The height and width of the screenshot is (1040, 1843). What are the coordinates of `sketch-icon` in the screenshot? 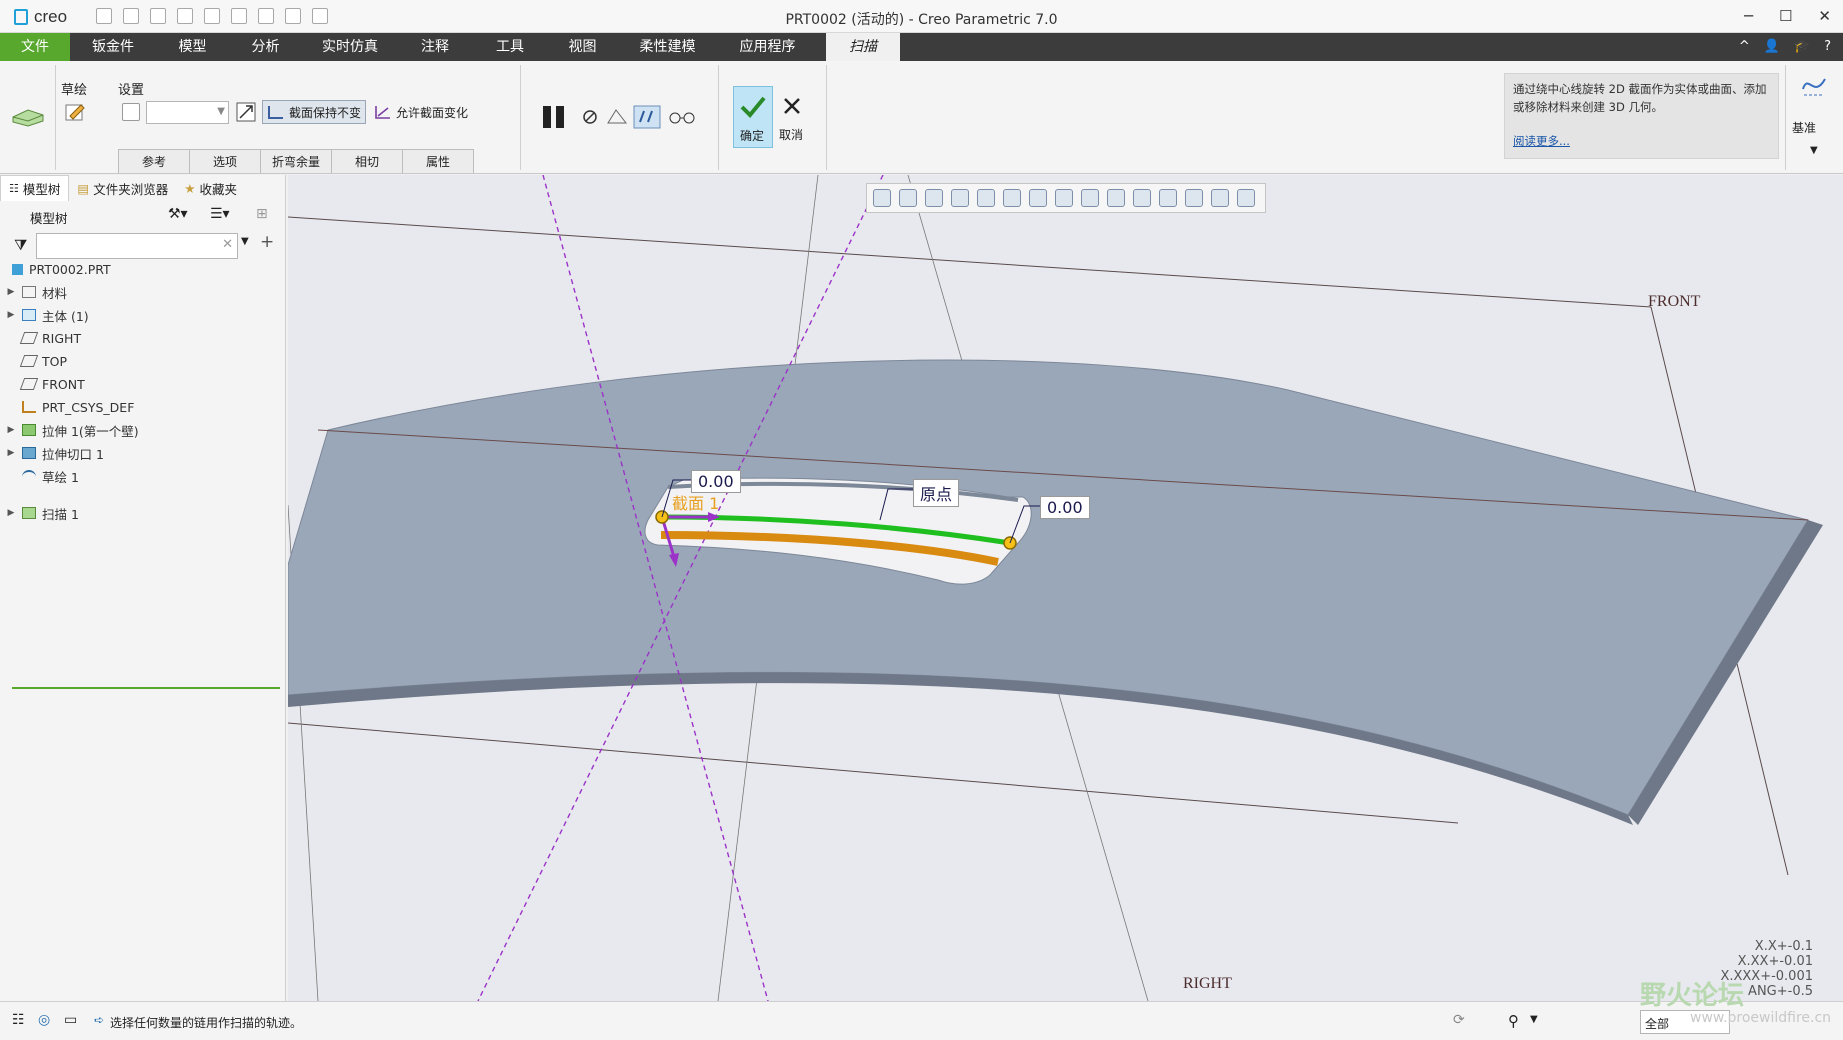 It's located at (75, 112).